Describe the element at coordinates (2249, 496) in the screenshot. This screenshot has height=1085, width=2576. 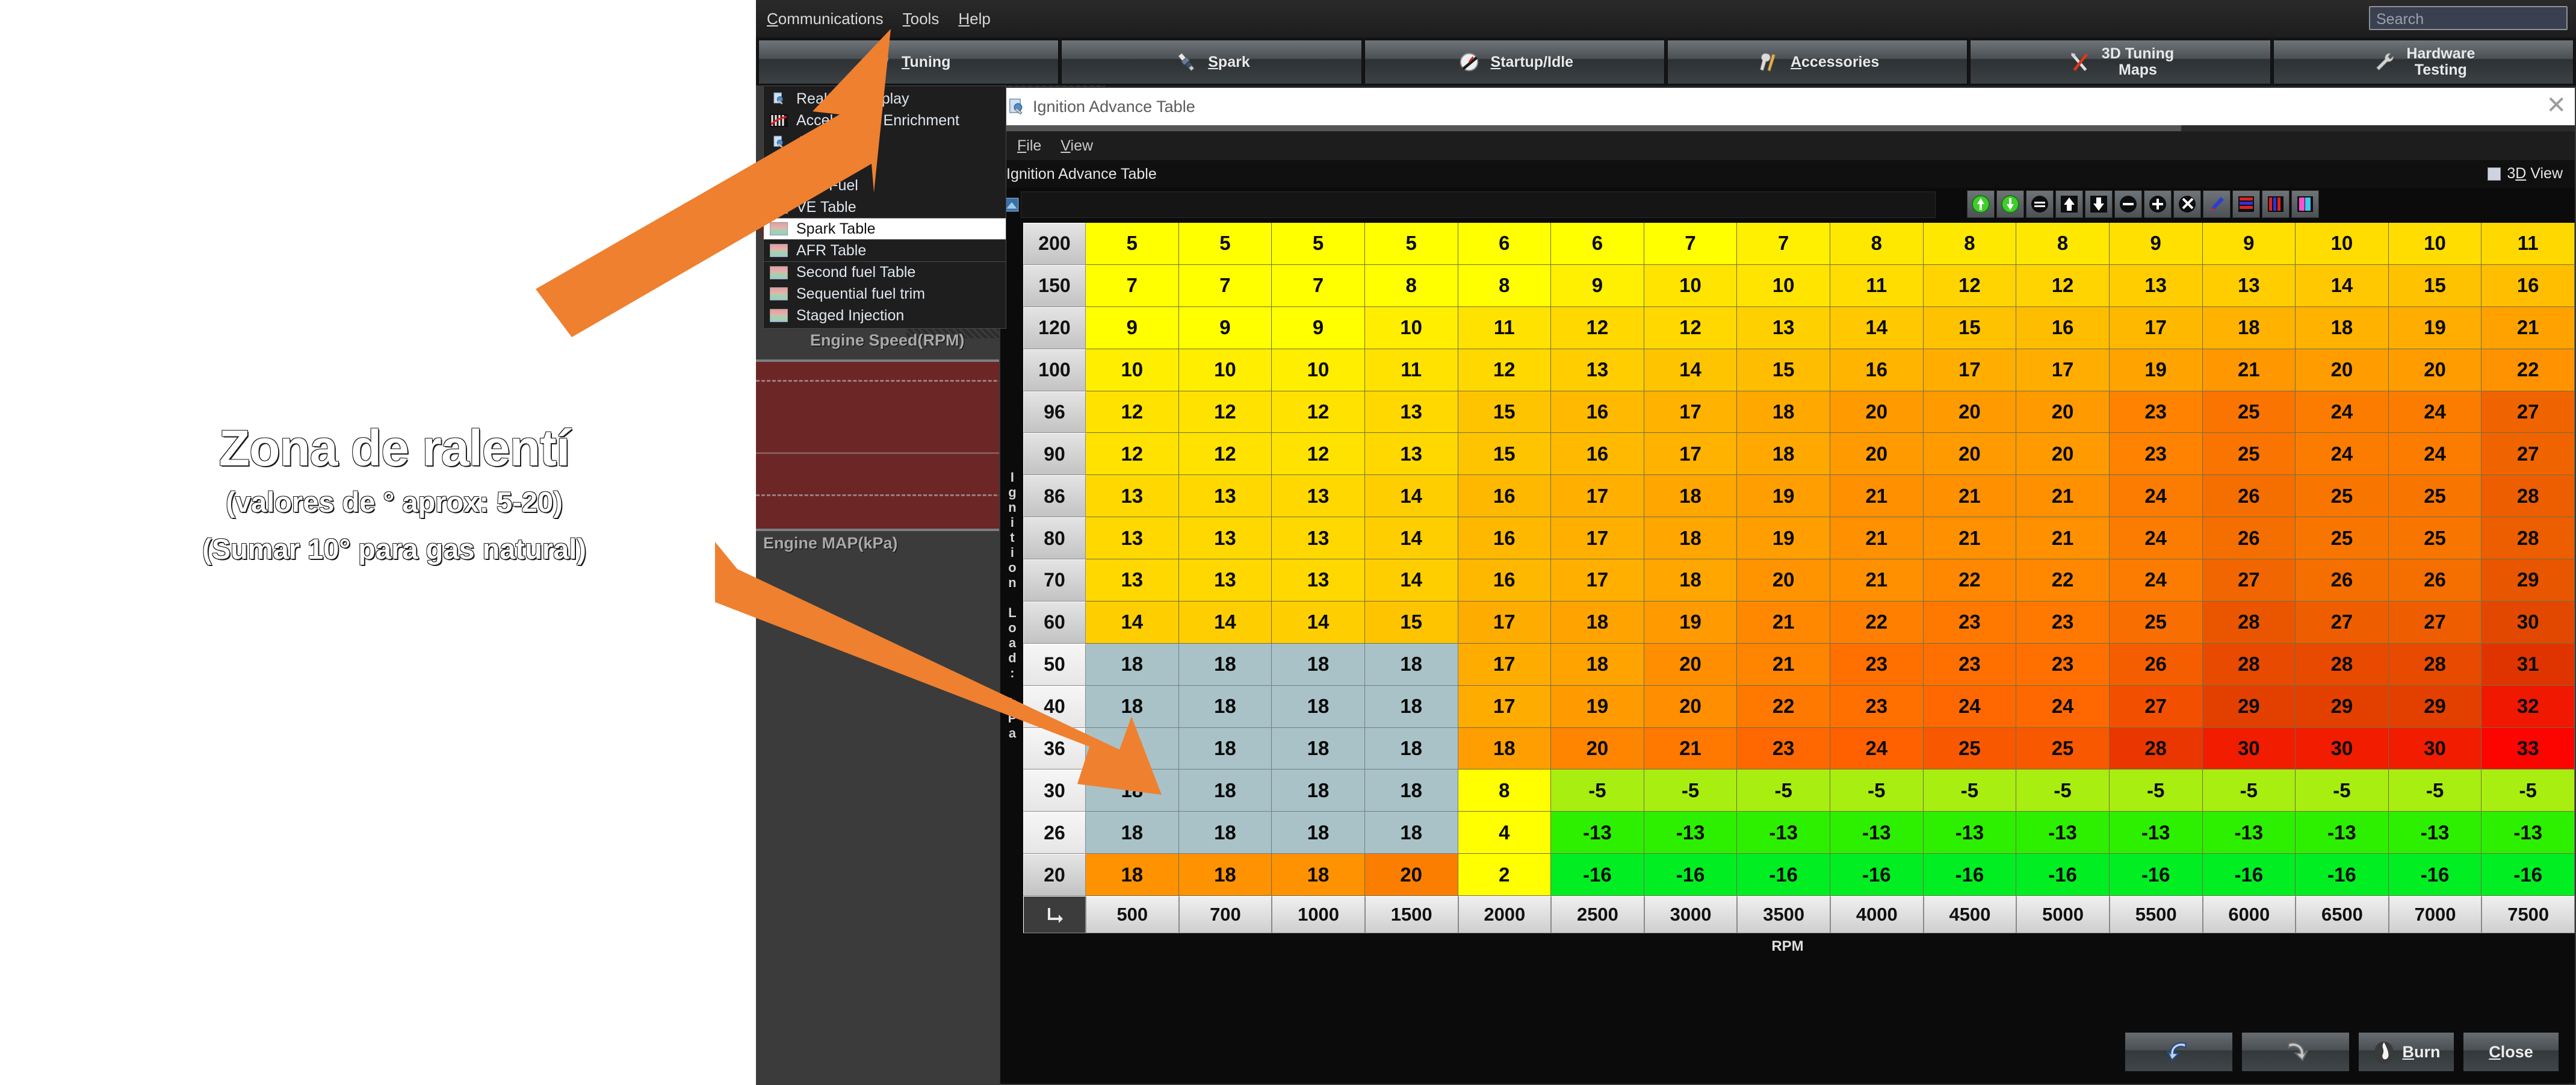
I see `table-cell: 26` at that location.